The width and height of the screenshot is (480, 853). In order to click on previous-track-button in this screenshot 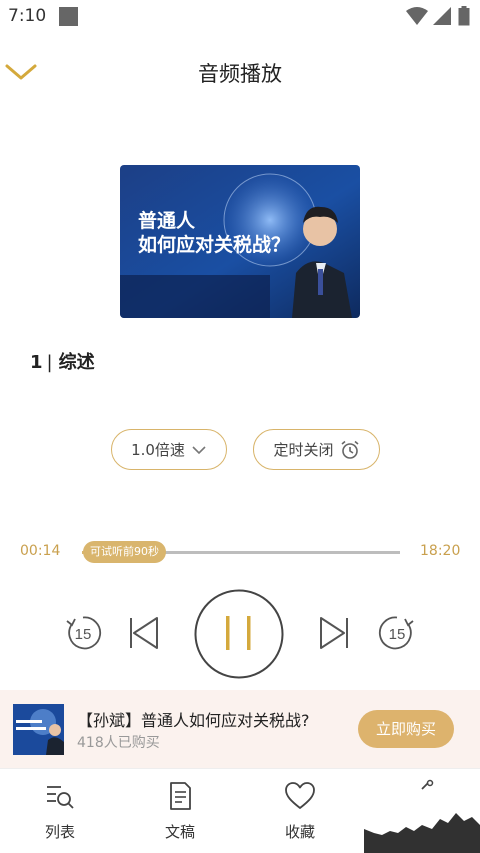, I will do `click(144, 635)`.